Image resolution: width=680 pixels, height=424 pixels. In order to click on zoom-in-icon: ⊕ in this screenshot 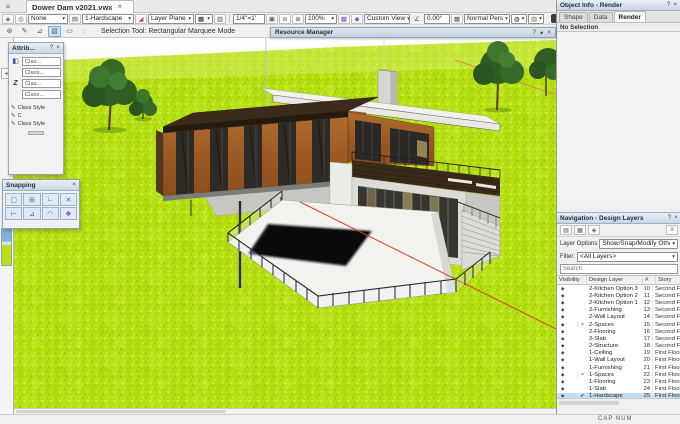, I will do `click(298, 18)`.